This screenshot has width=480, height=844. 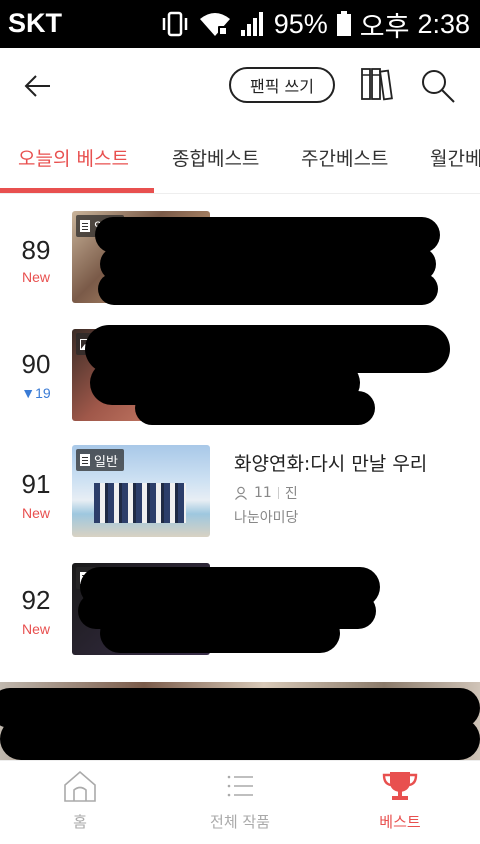 What do you see at coordinates (330, 462) in the screenshot?
I see `work-title: 화양연화:다시 만날 우리` at bounding box center [330, 462].